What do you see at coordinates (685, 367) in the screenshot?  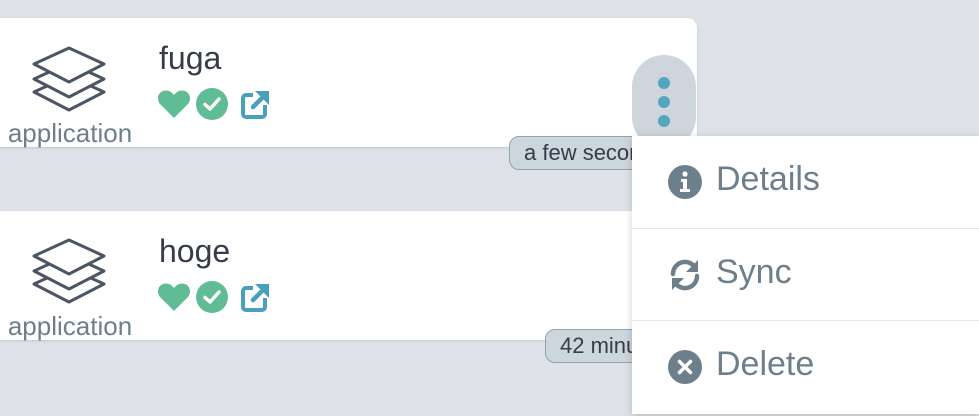 I see `times-circle-icon` at bounding box center [685, 367].